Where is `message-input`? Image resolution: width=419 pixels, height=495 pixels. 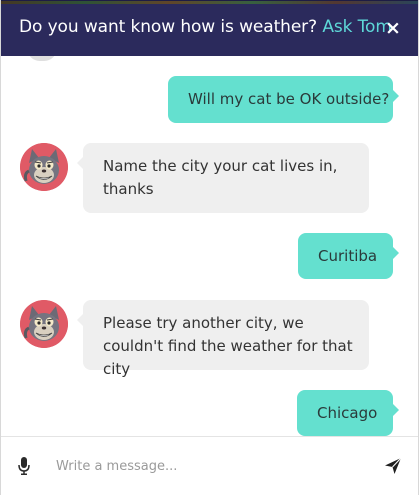
message-input is located at coordinates (206, 466).